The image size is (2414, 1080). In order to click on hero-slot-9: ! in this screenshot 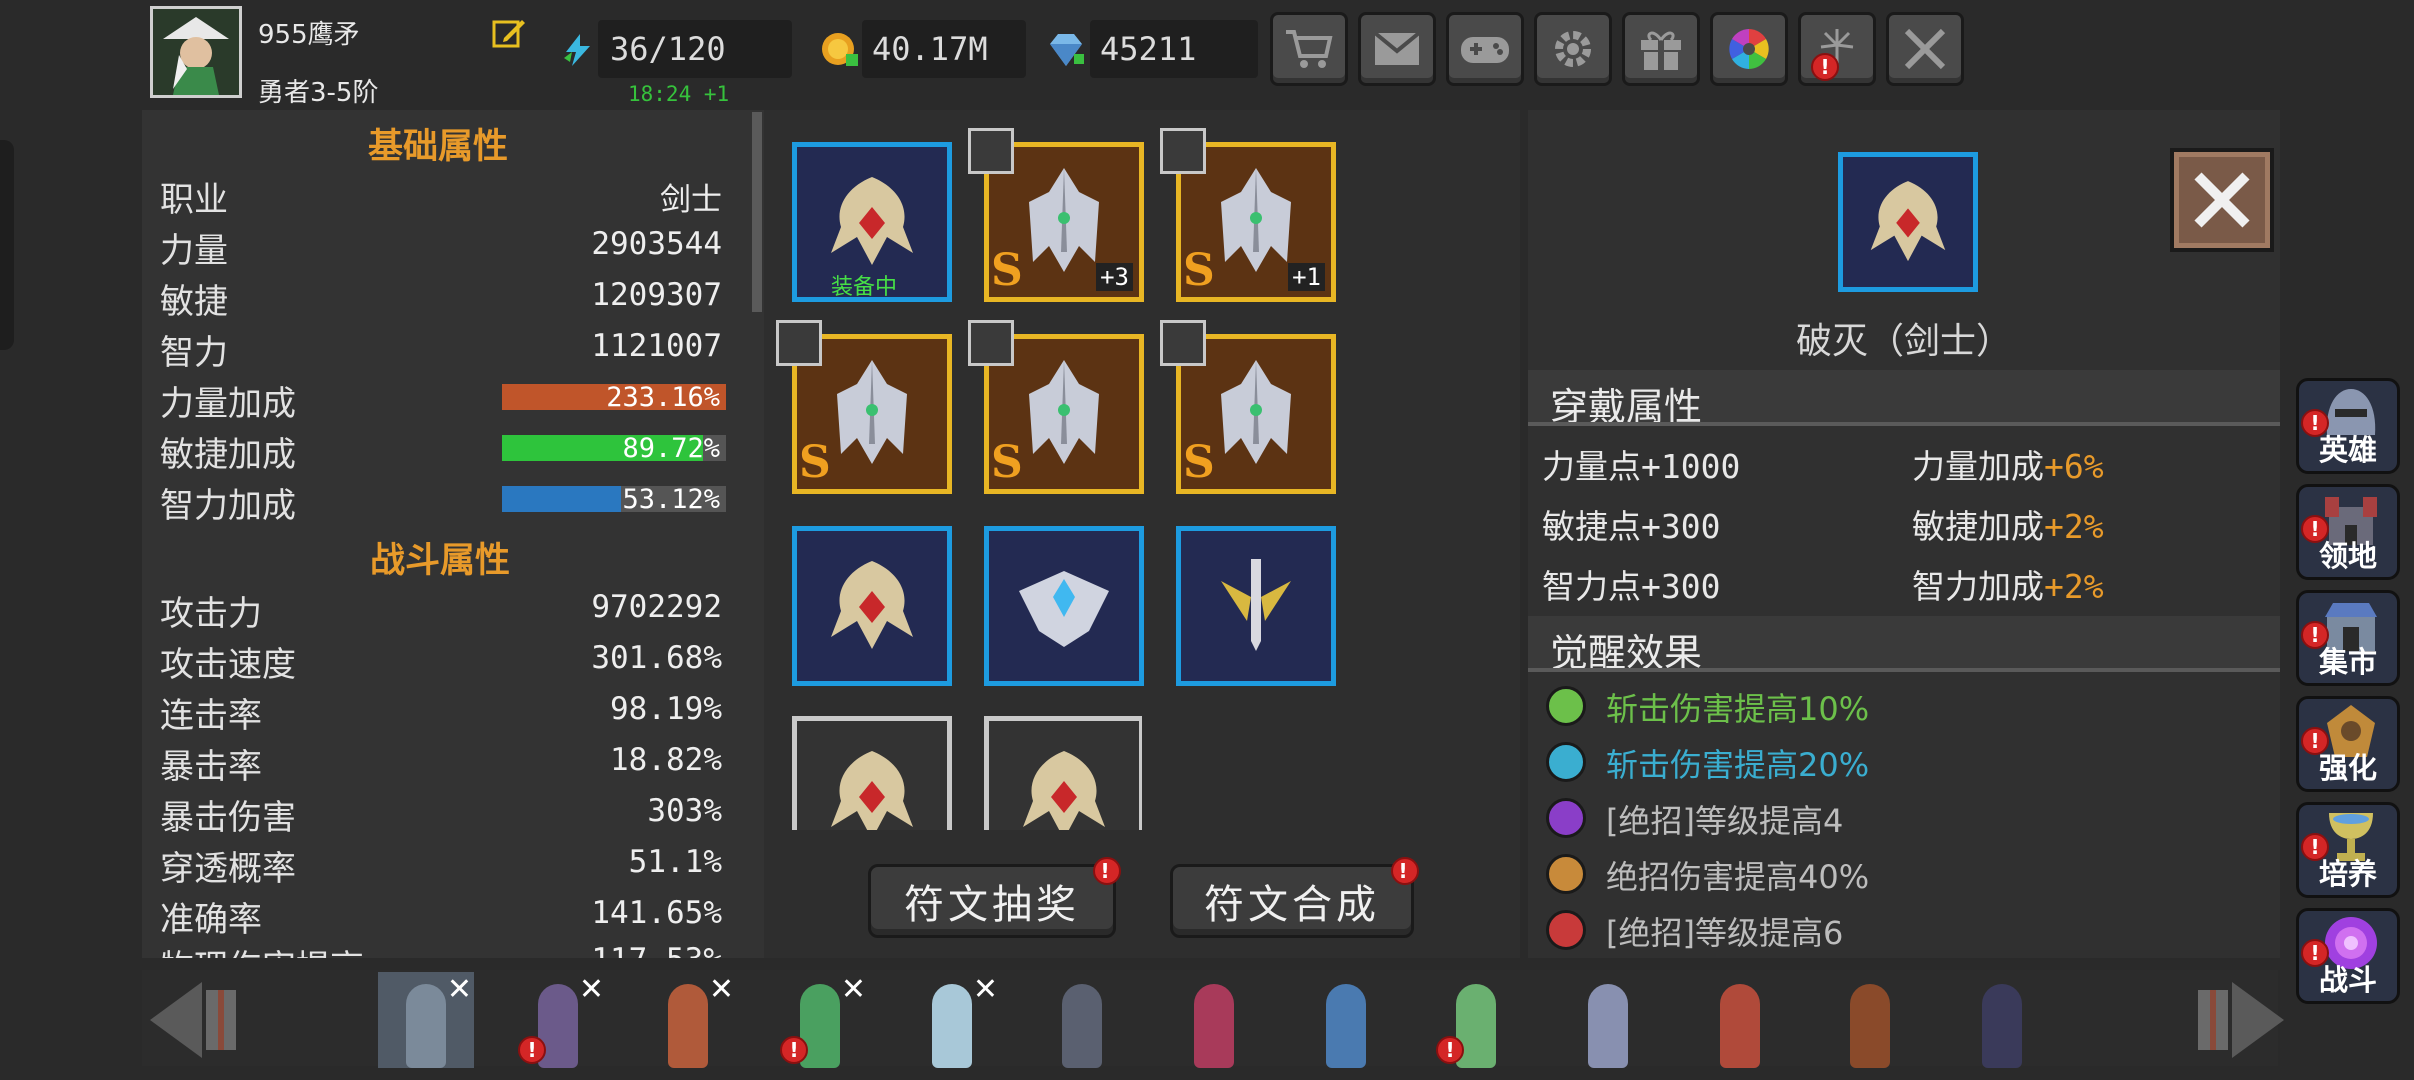, I will do `click(1476, 1020)`.